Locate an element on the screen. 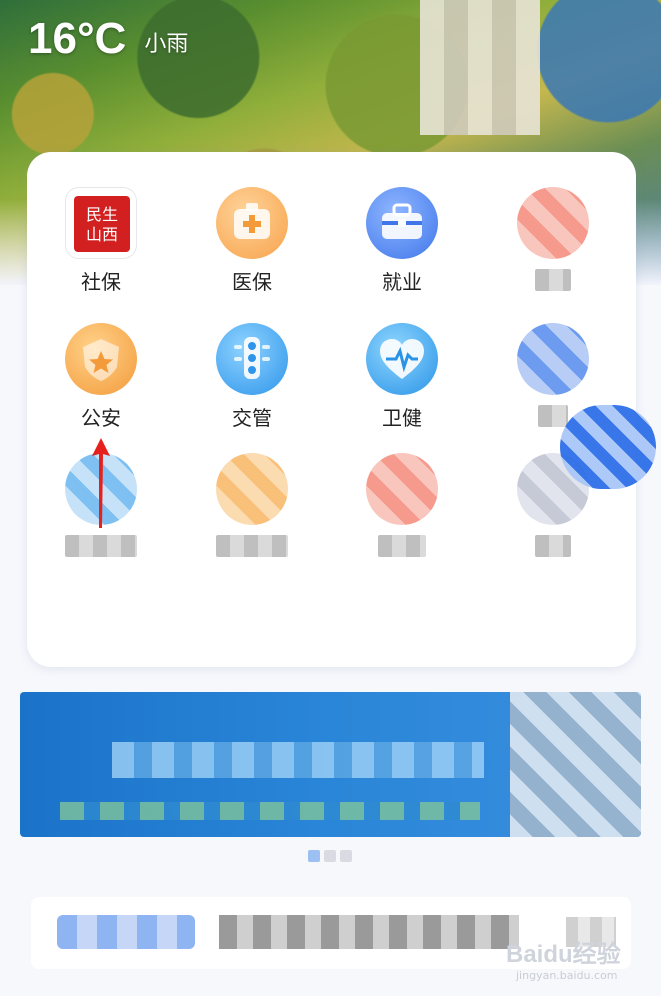 This screenshot has height=996, width=661. service-label: 就业 is located at coordinates (402, 282).